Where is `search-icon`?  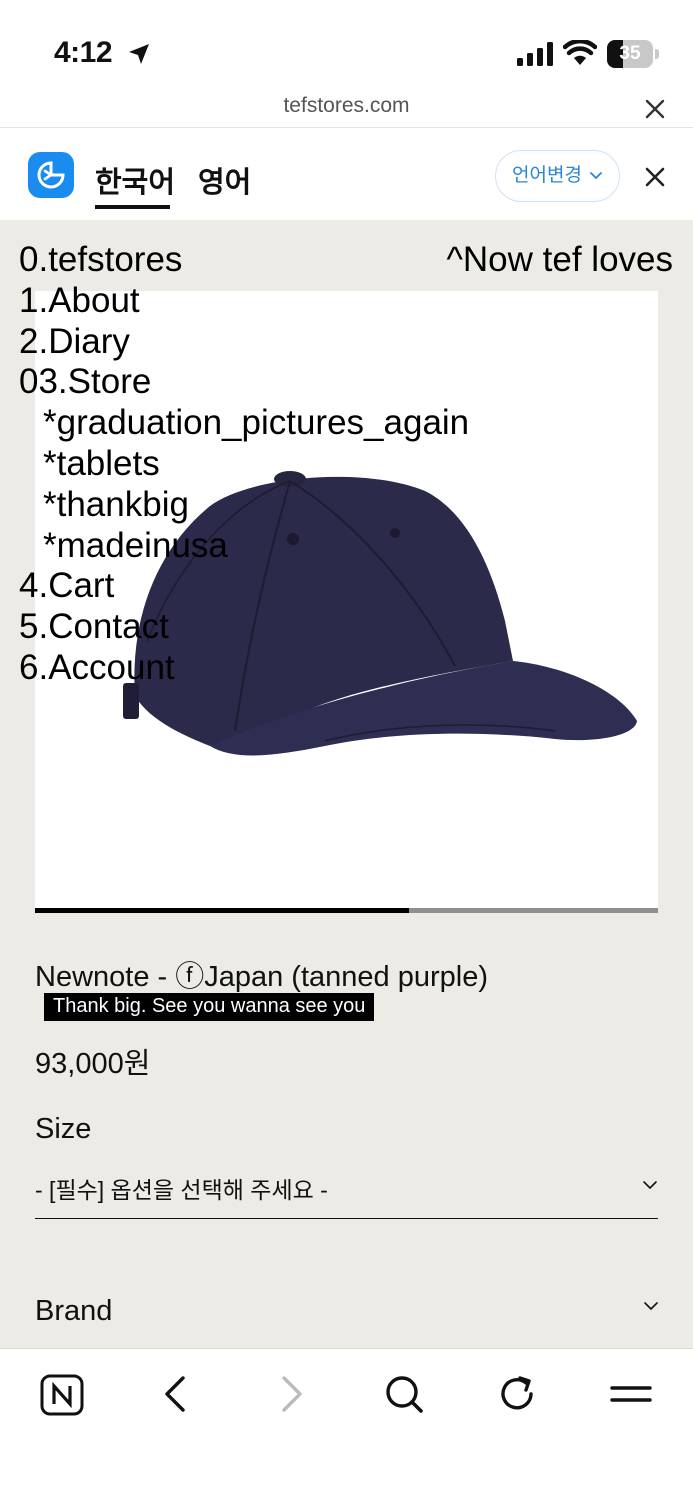
search-icon is located at coordinates (404, 1394).